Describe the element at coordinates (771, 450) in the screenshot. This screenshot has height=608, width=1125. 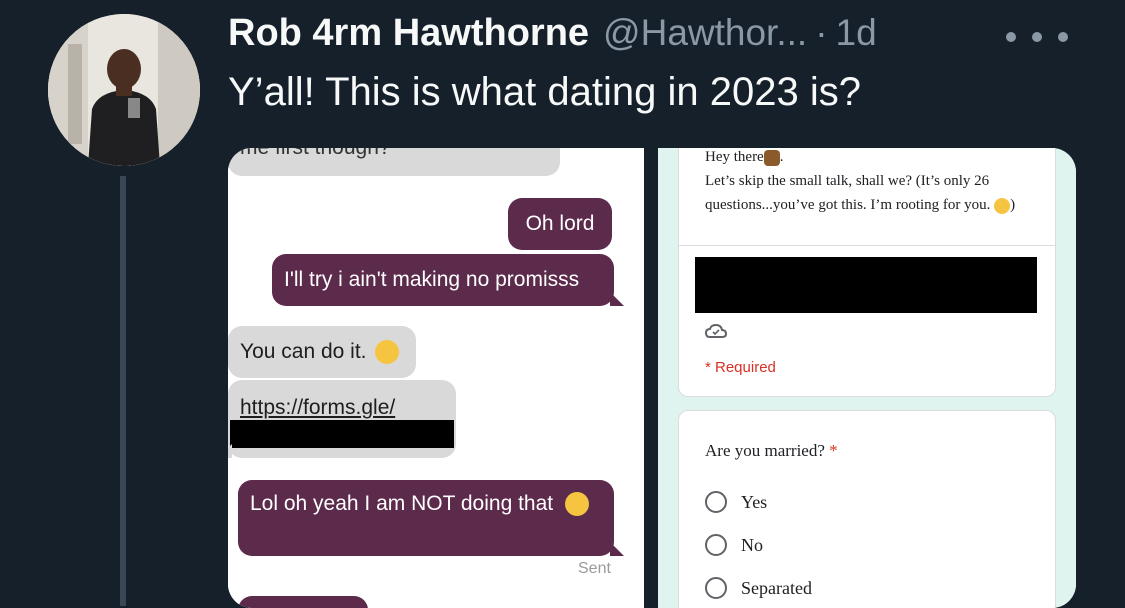
I see `question-title: Are you married? *` at that location.